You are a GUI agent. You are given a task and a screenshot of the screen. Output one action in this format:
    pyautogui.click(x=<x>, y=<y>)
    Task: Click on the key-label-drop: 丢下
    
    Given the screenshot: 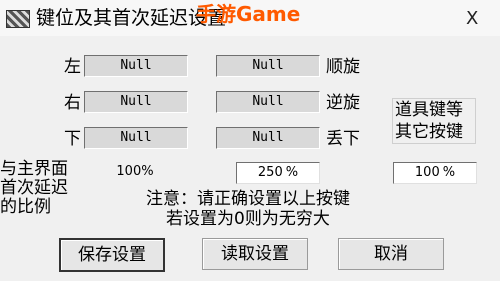 What is the action you would take?
    pyautogui.click(x=343, y=139)
    